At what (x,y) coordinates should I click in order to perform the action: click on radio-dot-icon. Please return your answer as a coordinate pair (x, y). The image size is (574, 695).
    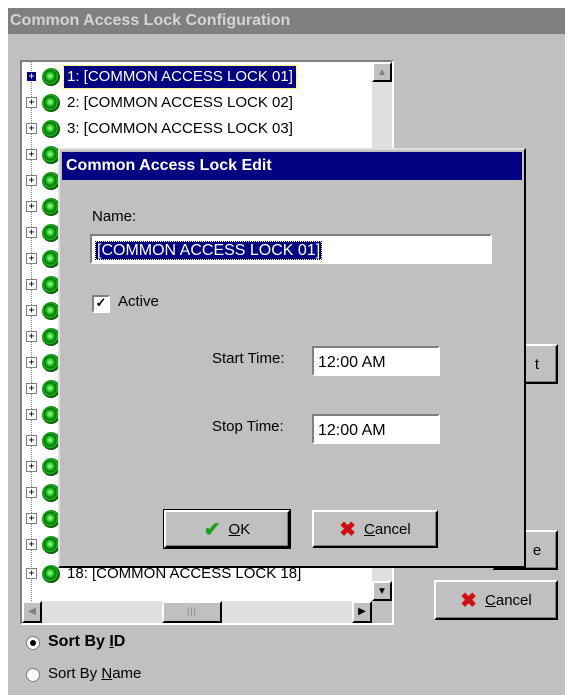
    Looking at the image, I should click on (33, 643).